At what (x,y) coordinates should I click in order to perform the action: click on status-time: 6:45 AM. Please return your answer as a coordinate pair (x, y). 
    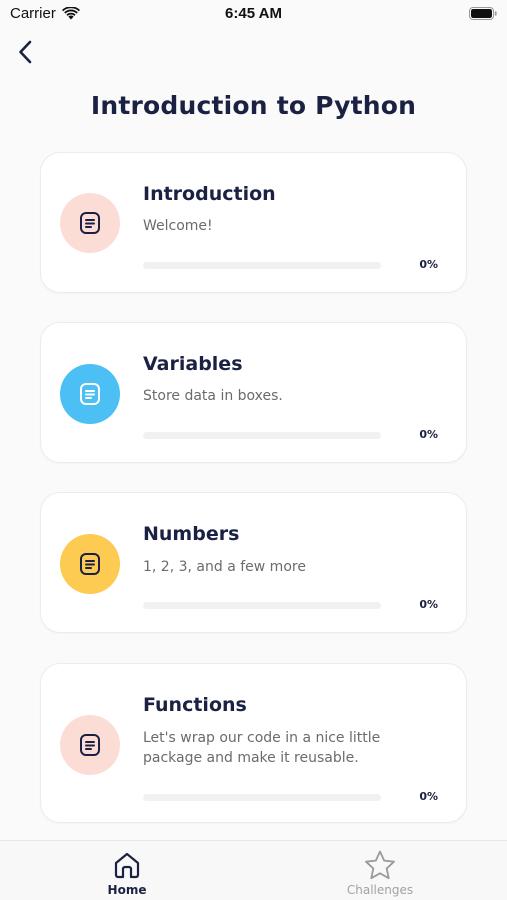
    Looking at the image, I should click on (253, 13).